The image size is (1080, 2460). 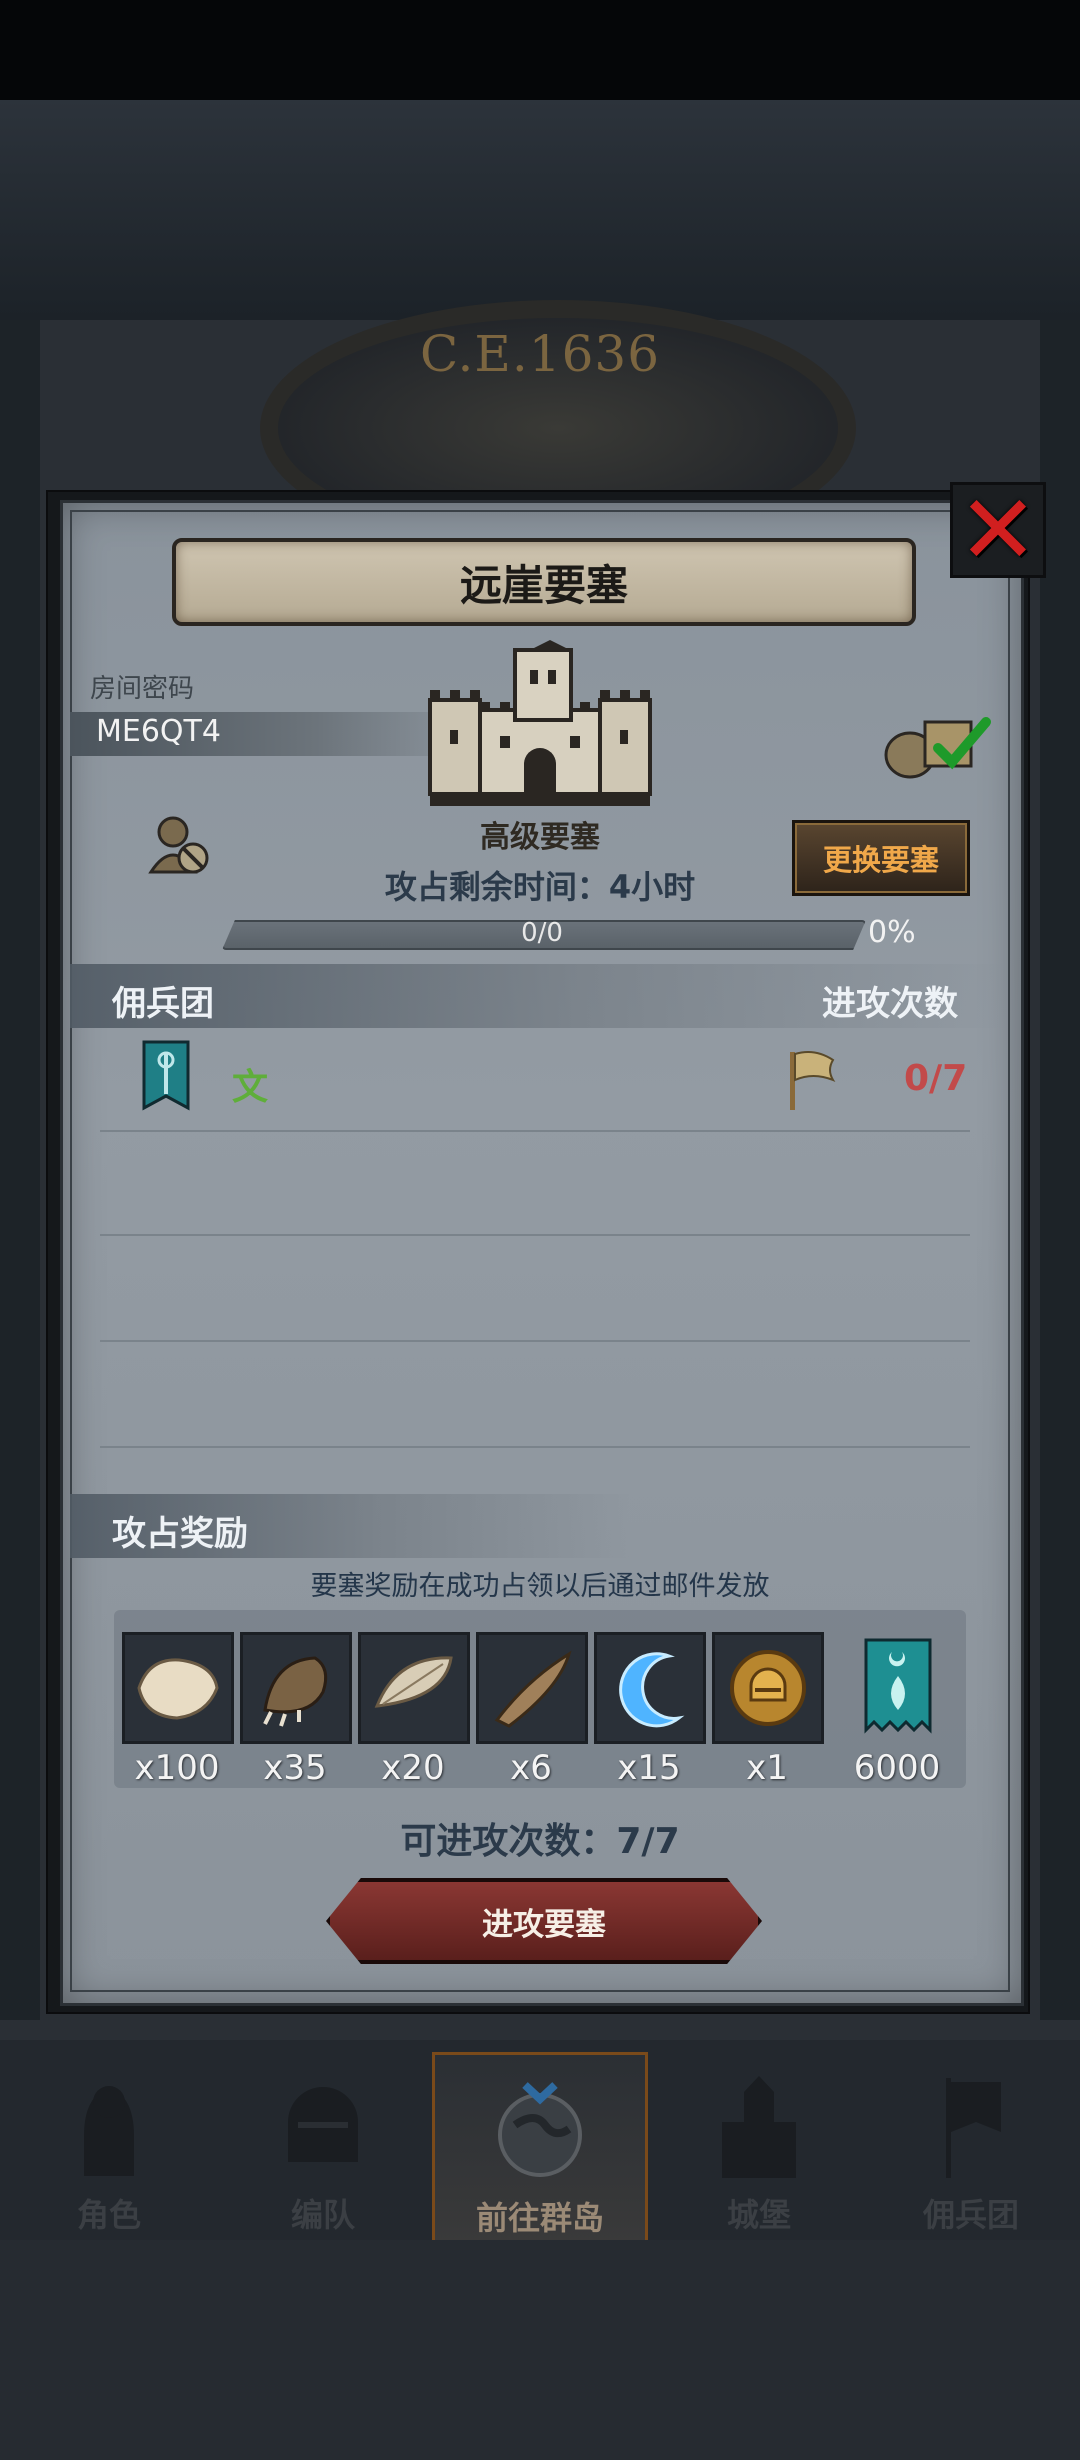 What do you see at coordinates (531, 1768) in the screenshot?
I see `reward-quantity: x6` at bounding box center [531, 1768].